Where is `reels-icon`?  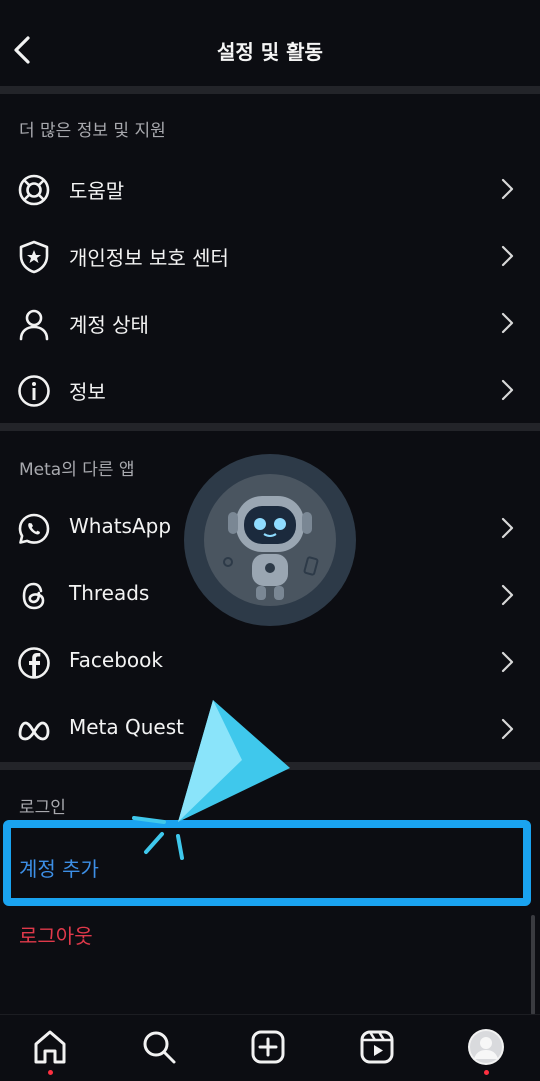 reels-icon is located at coordinates (377, 1047).